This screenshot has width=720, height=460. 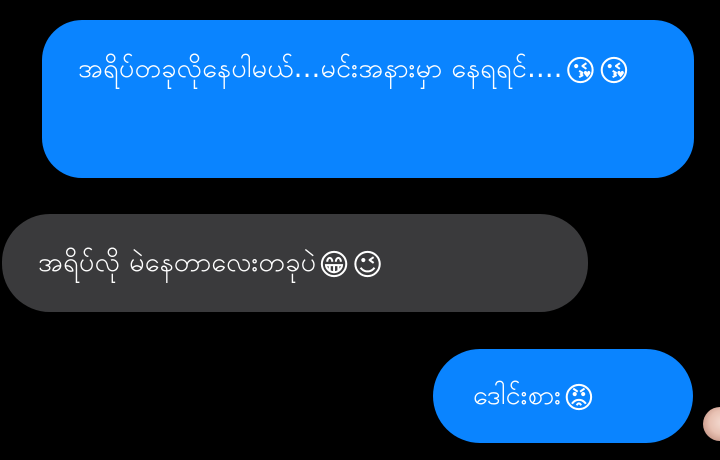 What do you see at coordinates (517, 395) in the screenshot?
I see `message-text: ဒေါင်းစား` at bounding box center [517, 395].